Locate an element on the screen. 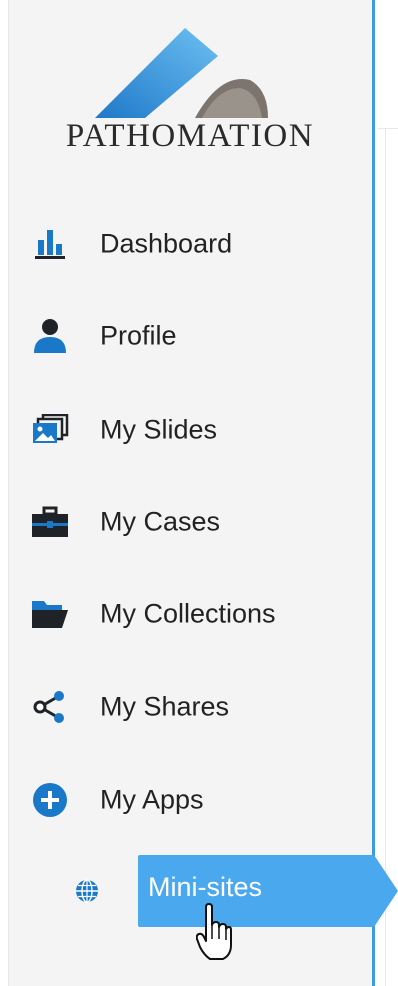  folder-open-icon is located at coordinates (50, 614).